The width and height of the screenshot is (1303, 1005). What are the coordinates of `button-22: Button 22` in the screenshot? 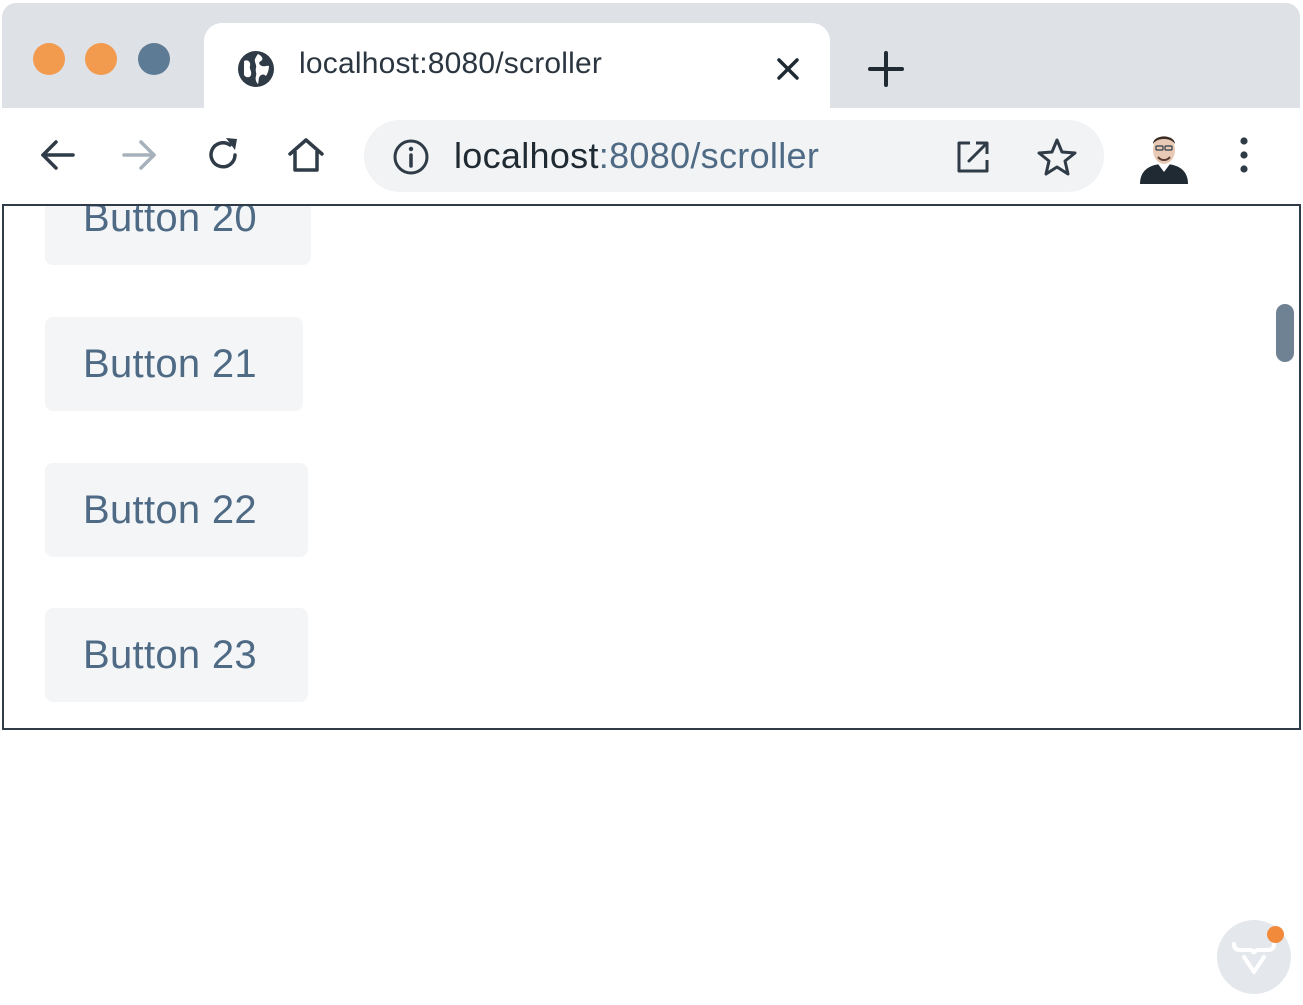 It's located at (176, 510).